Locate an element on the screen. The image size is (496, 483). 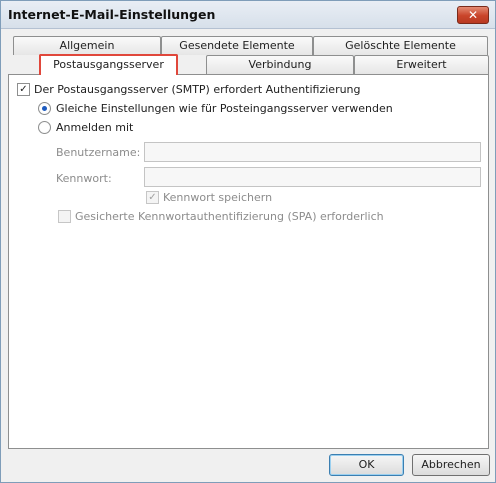
password-label: Kennwort: is located at coordinates (84, 178).